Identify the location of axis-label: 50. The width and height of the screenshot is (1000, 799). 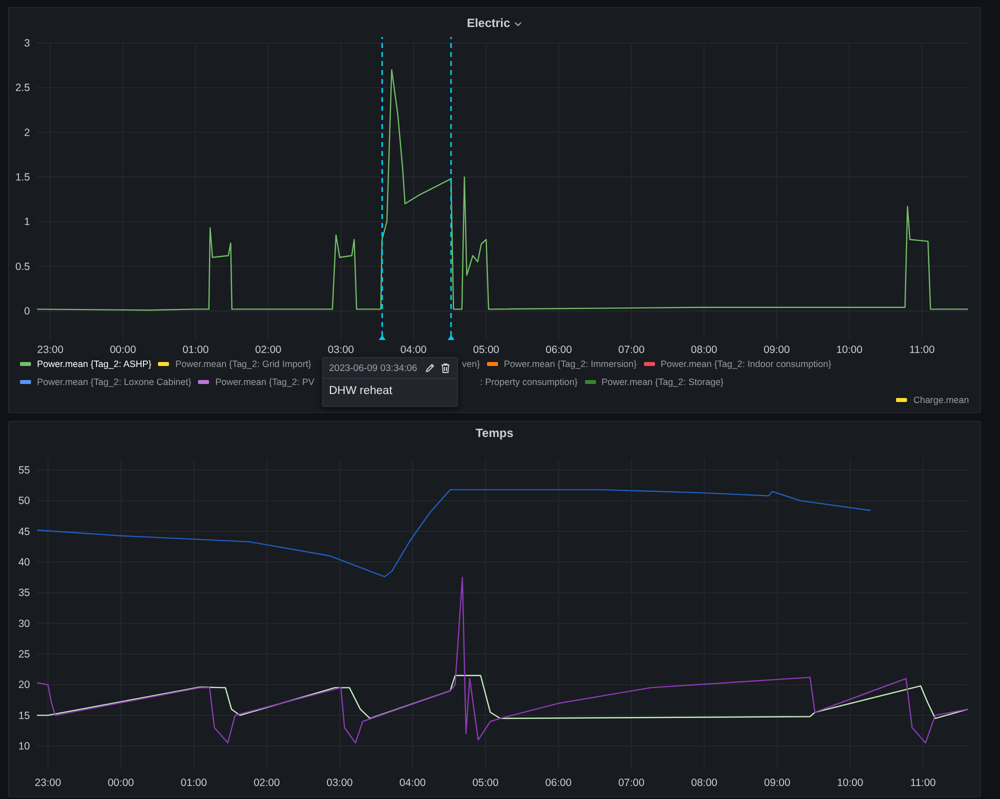
(24, 501).